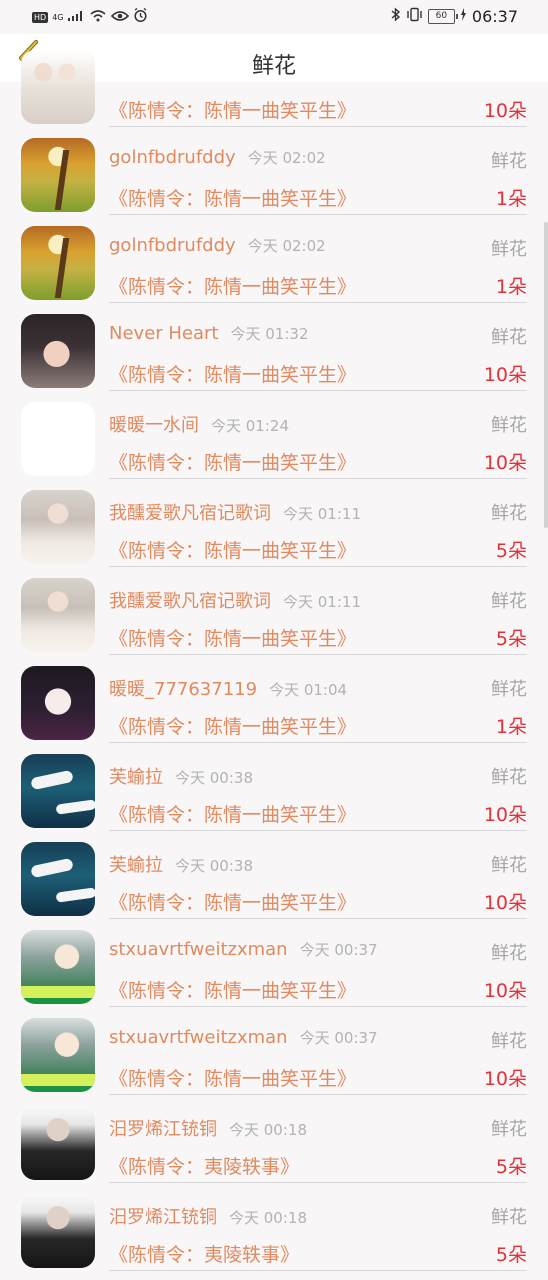  What do you see at coordinates (274, 82) in the screenshot?
I see `list-item: 《陈情令：陈情一曲笑平生》 10朵` at bounding box center [274, 82].